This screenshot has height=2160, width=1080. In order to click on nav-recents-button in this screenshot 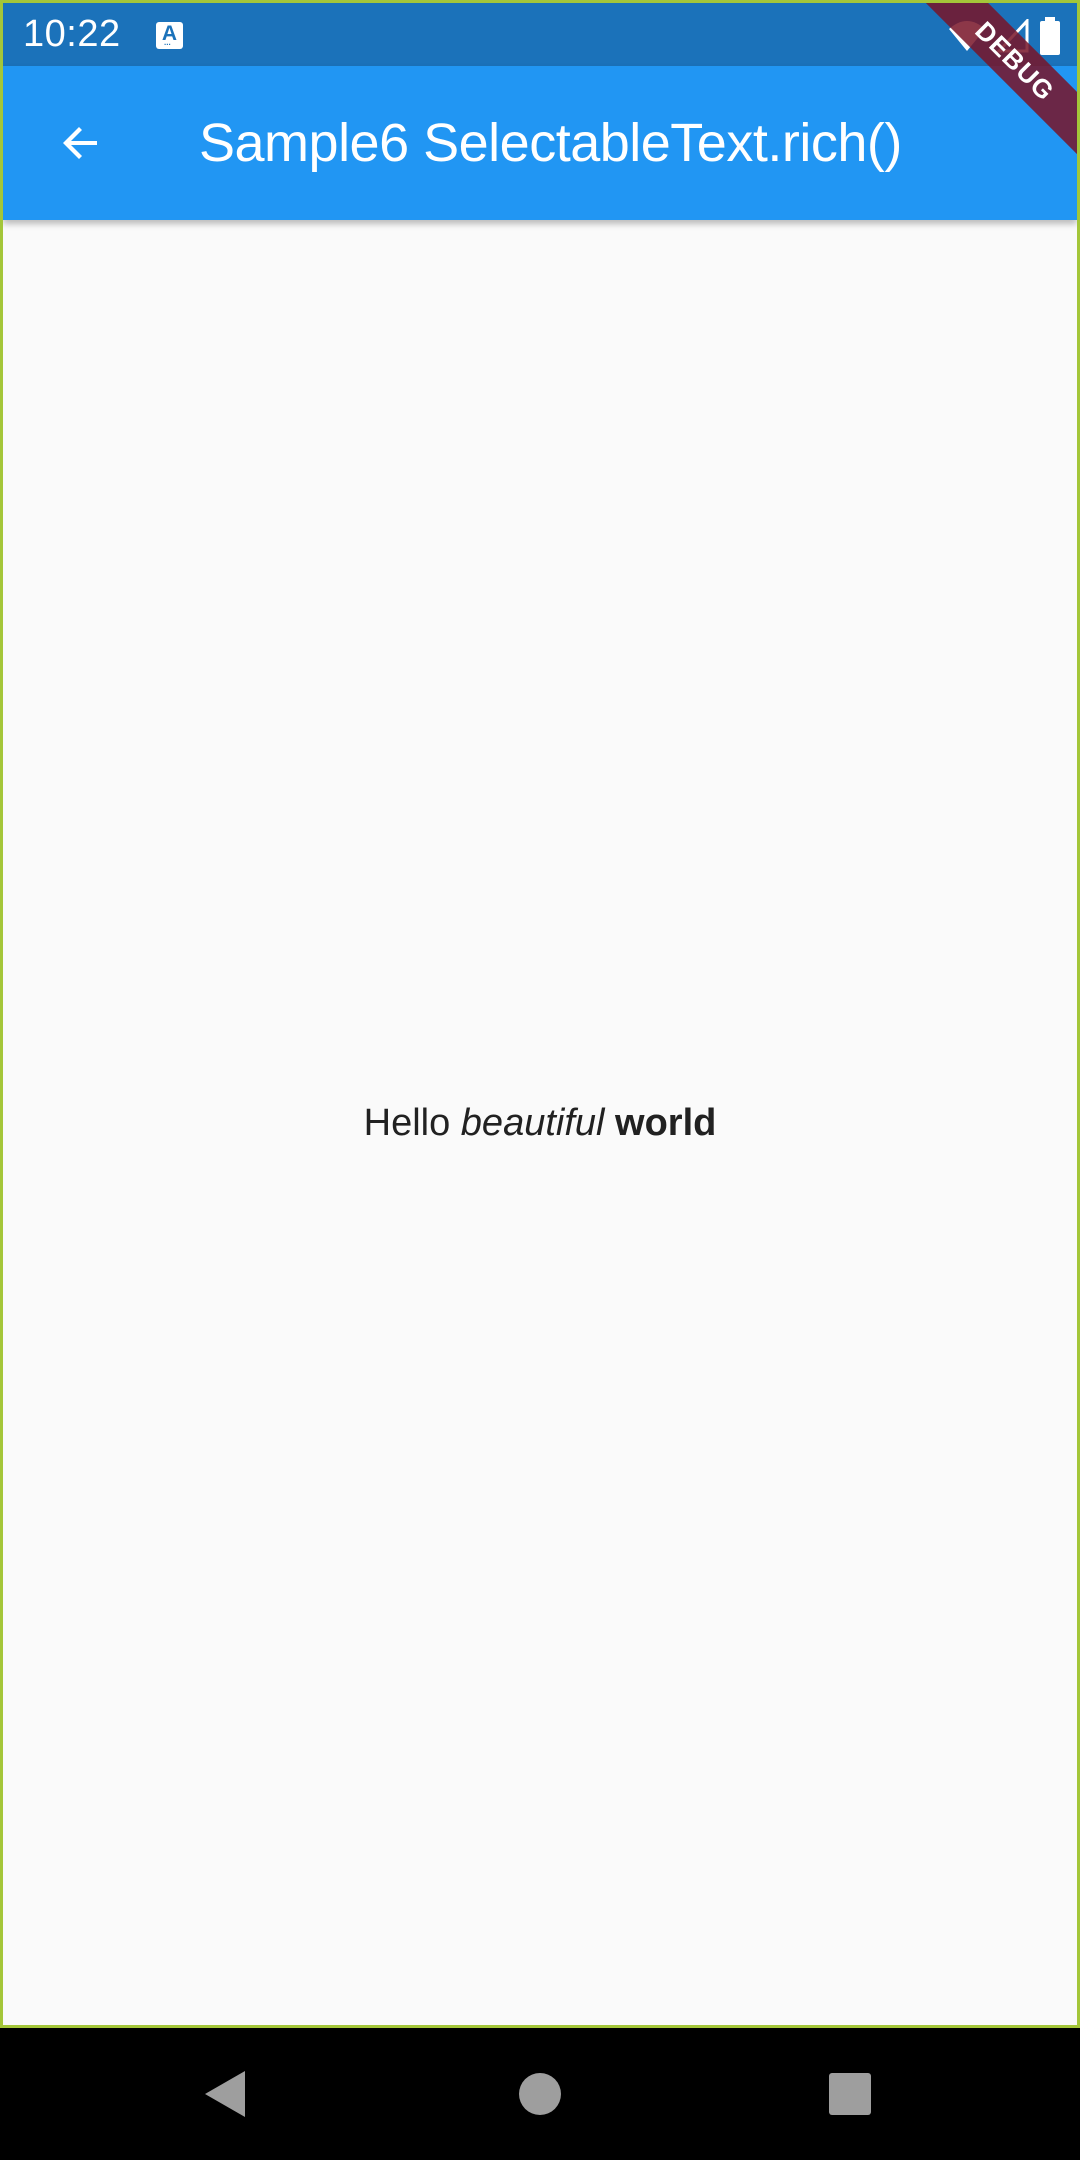, I will do `click(850, 2094)`.